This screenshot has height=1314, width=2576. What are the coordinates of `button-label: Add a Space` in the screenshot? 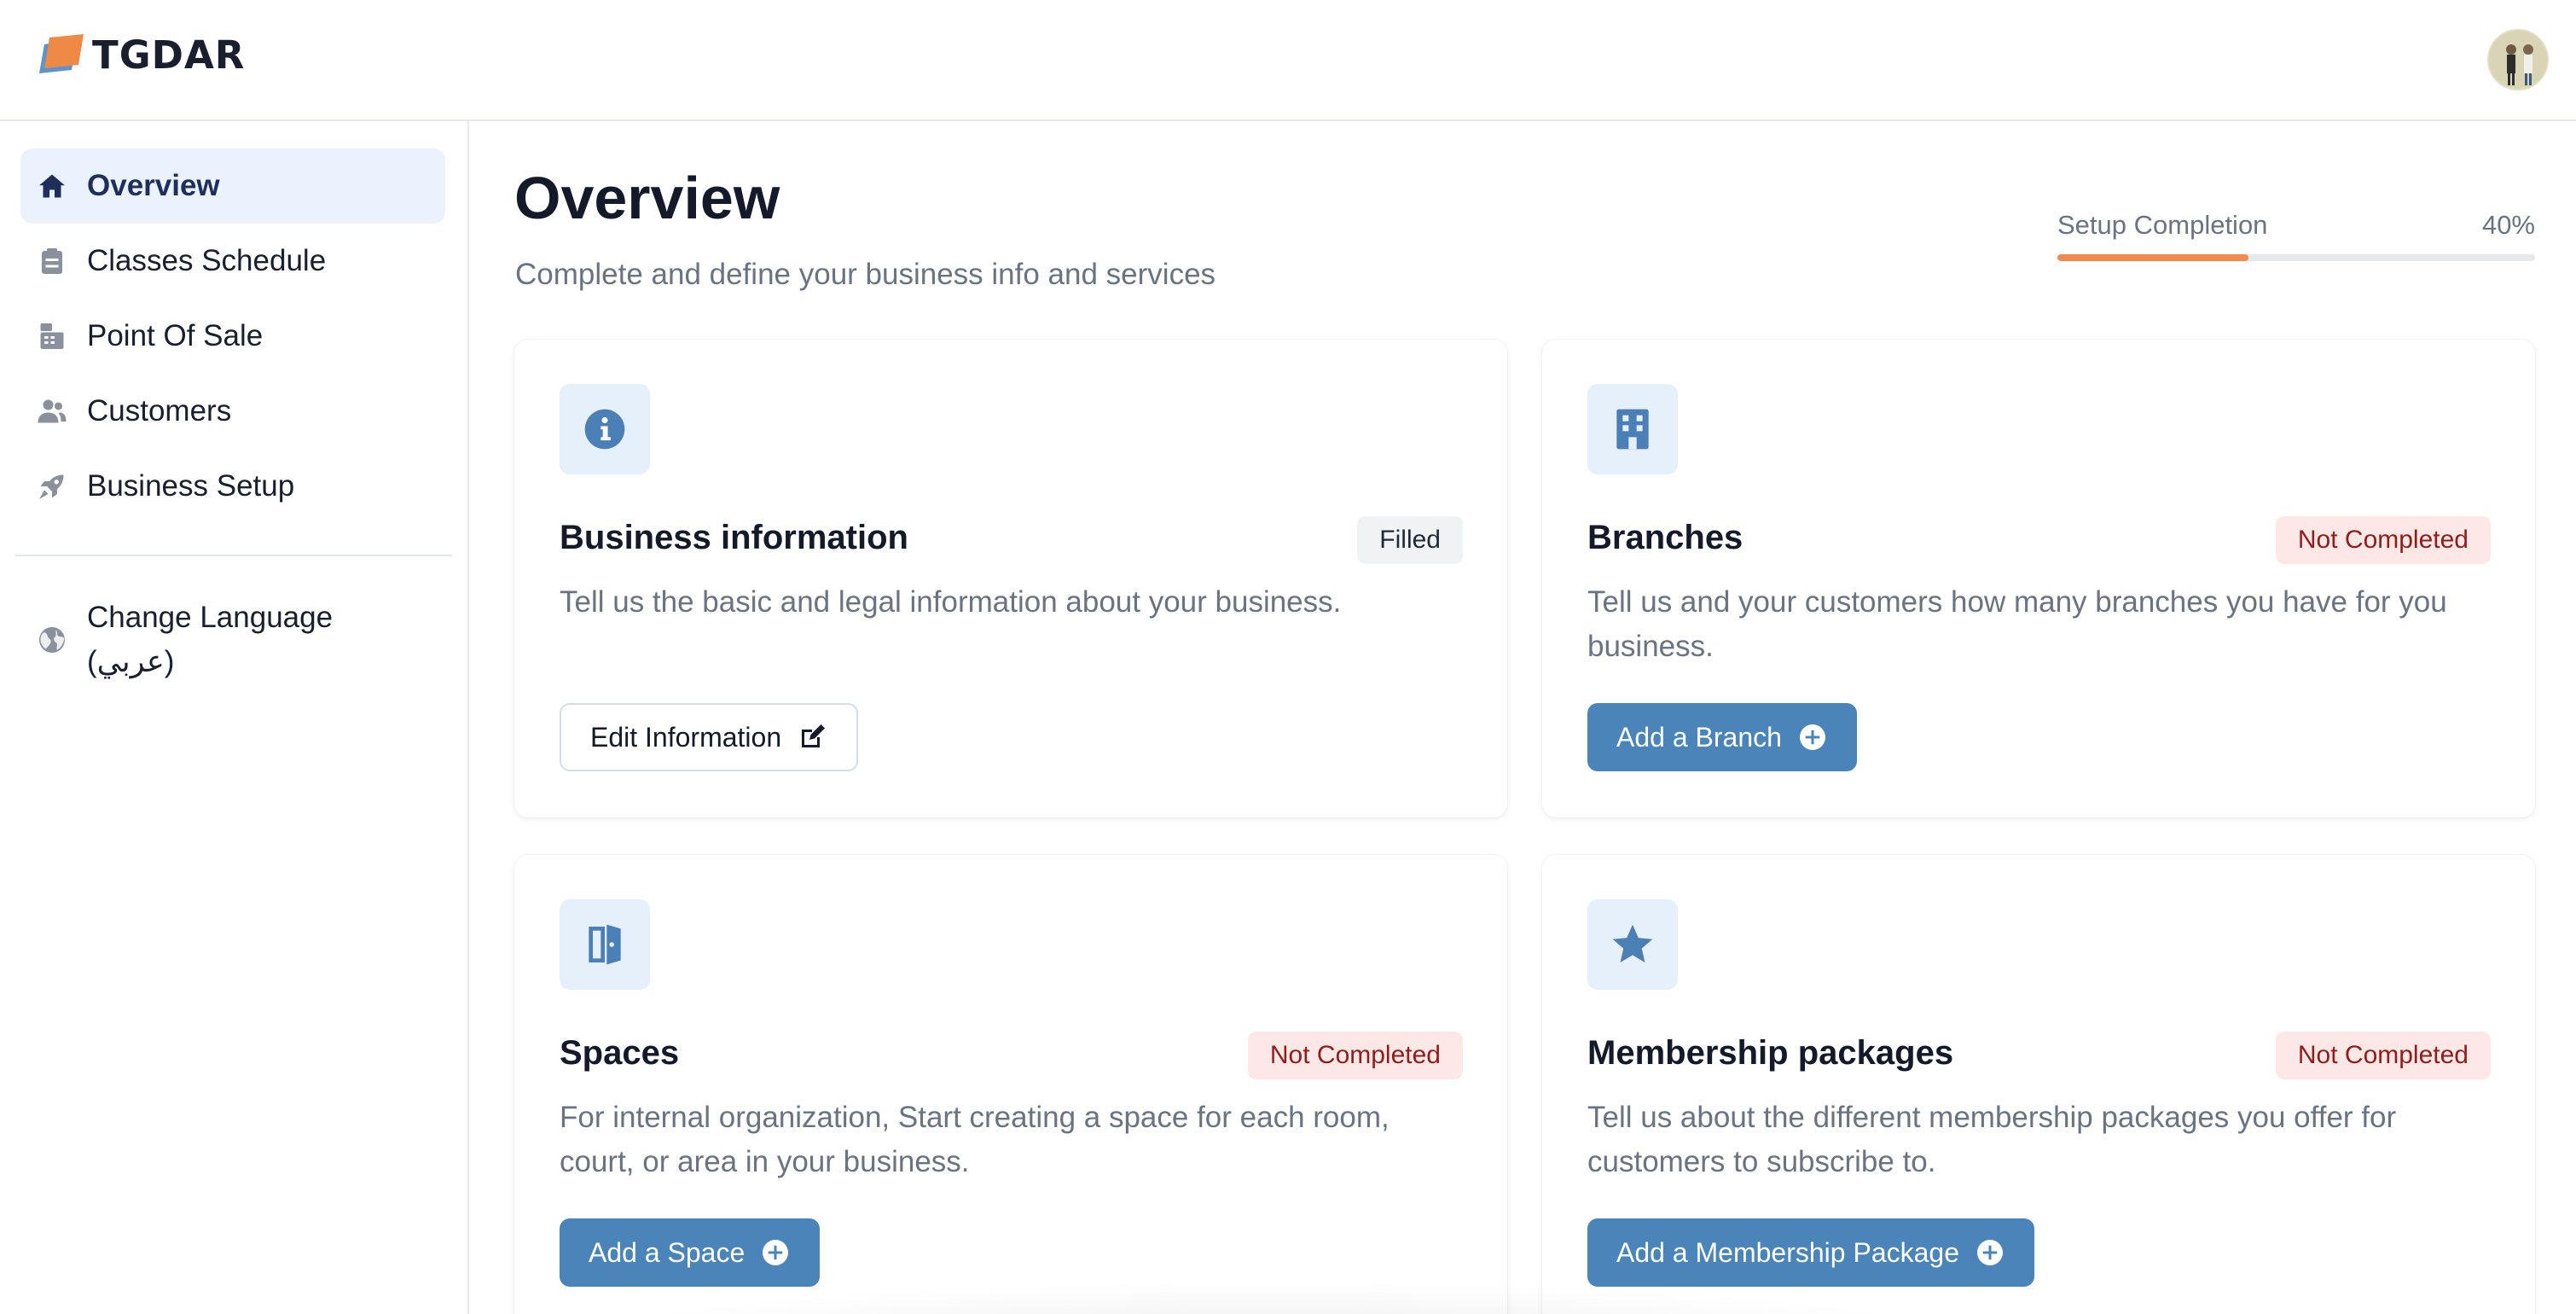 It's located at (667, 1252).